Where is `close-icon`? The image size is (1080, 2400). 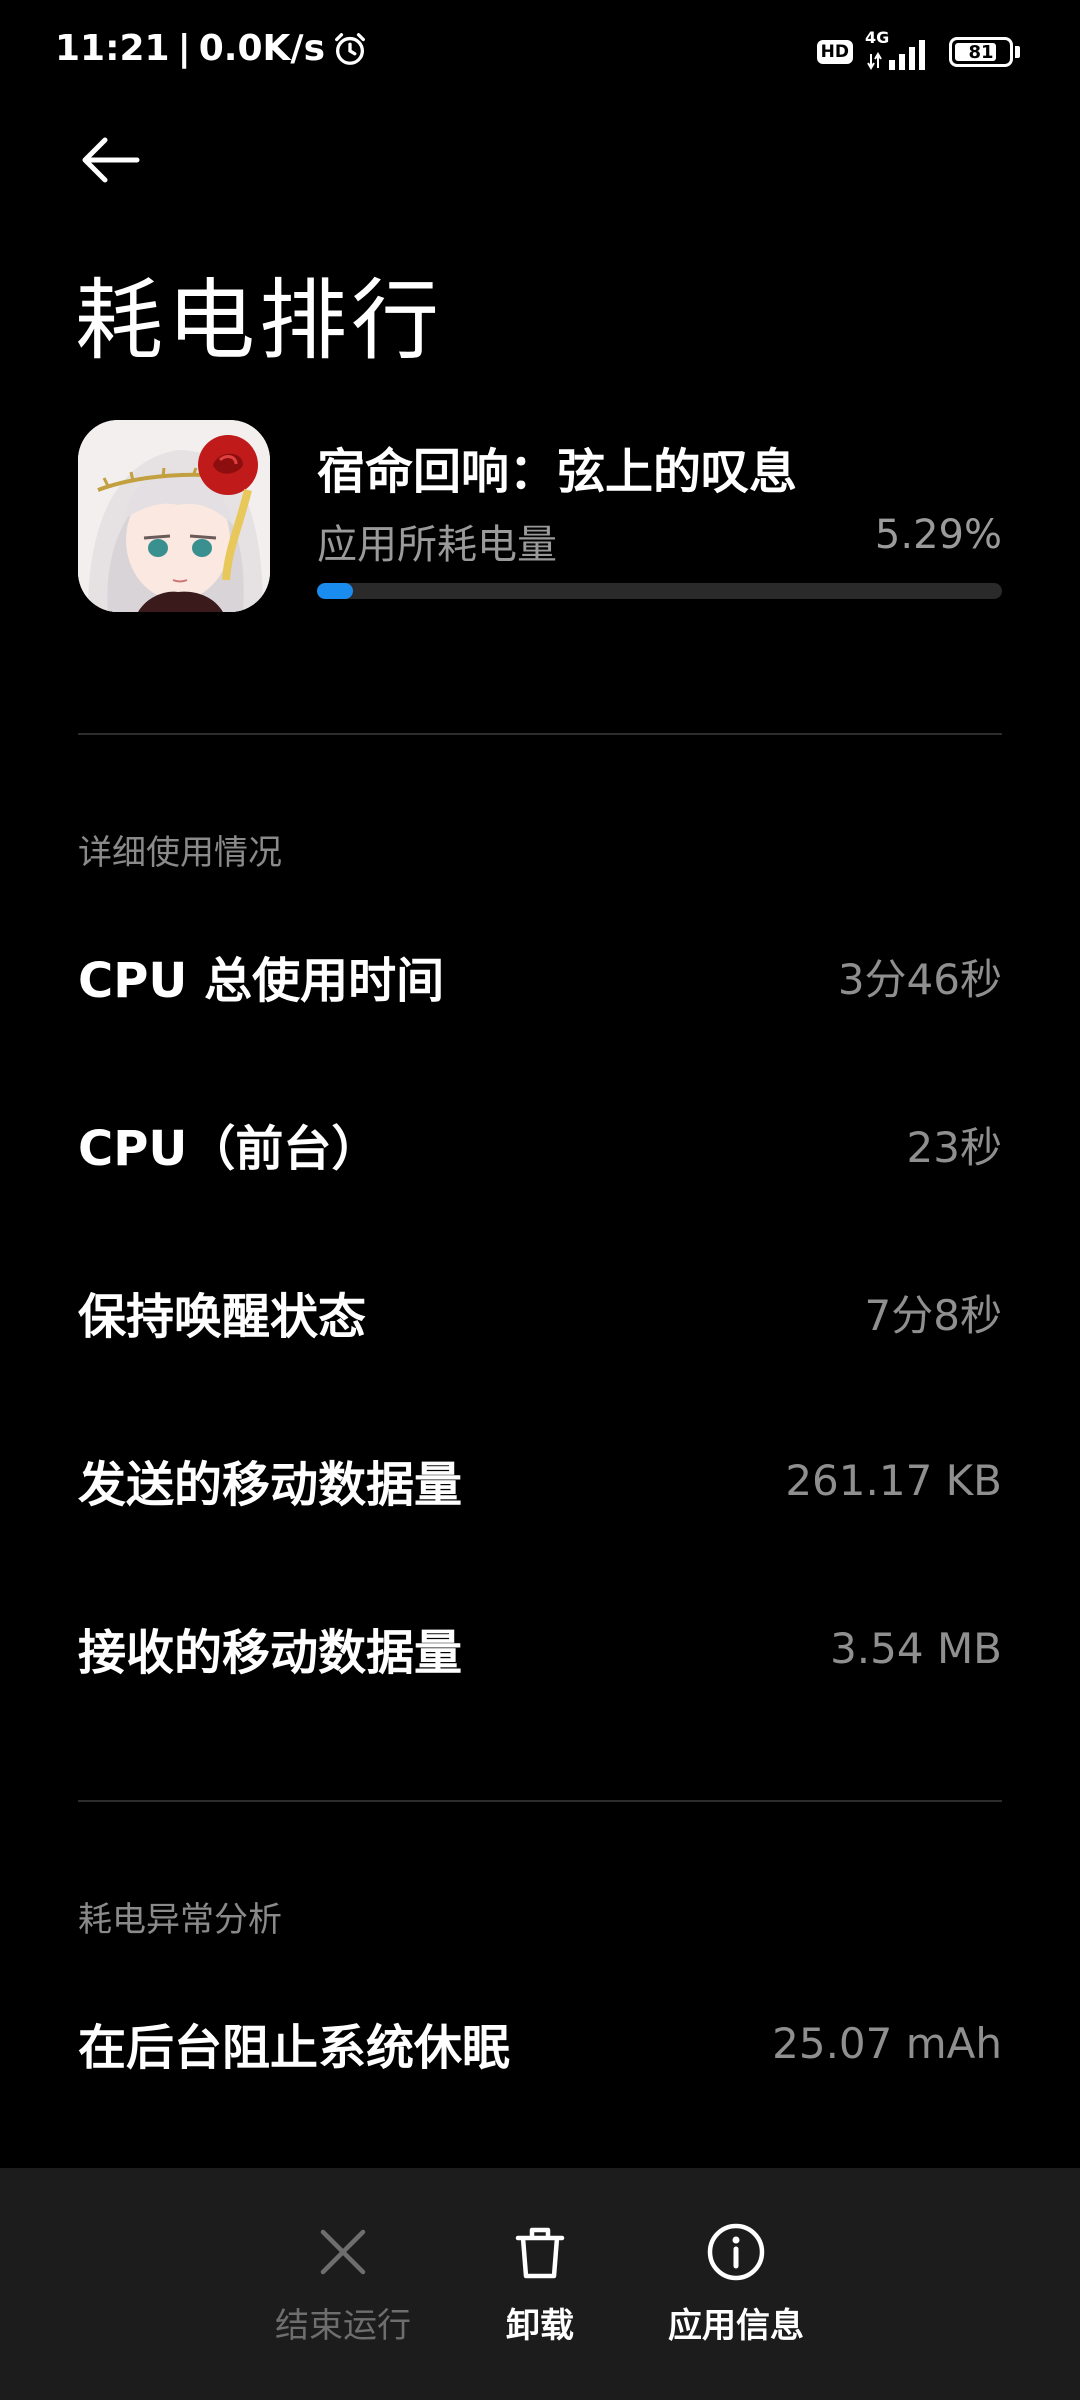 close-icon is located at coordinates (343, 2252).